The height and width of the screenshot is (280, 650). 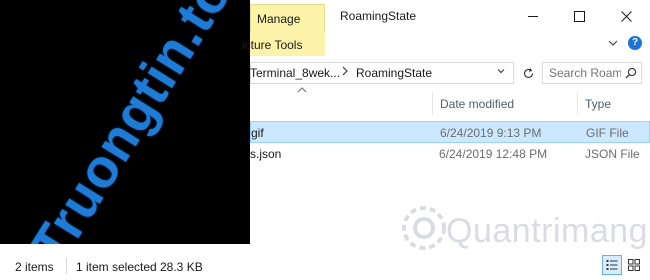 I want to click on search-icon, so click(x=631, y=74).